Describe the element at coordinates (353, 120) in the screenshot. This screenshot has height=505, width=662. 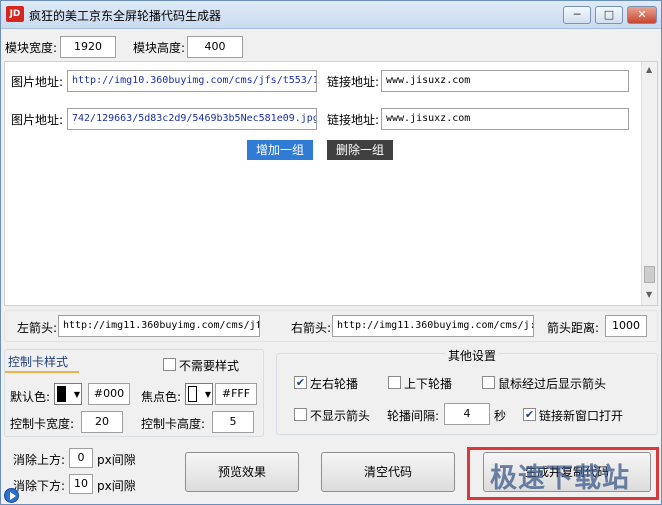
I see `link-url-label-2: 链接地址:` at that location.